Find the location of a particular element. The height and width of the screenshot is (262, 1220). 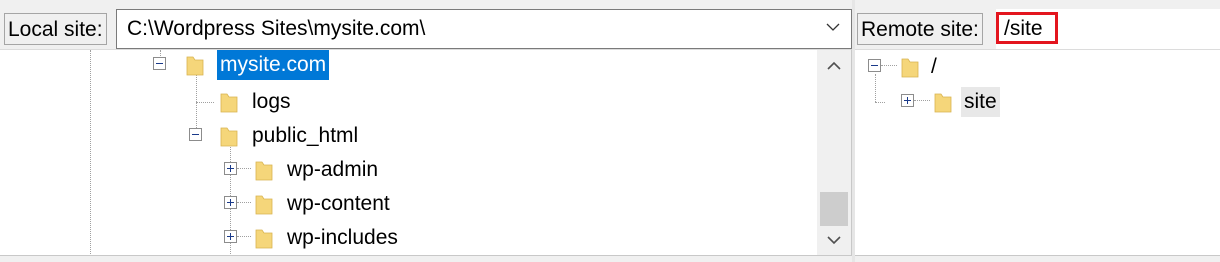

tree-node-label: public_html is located at coordinates (305, 135).